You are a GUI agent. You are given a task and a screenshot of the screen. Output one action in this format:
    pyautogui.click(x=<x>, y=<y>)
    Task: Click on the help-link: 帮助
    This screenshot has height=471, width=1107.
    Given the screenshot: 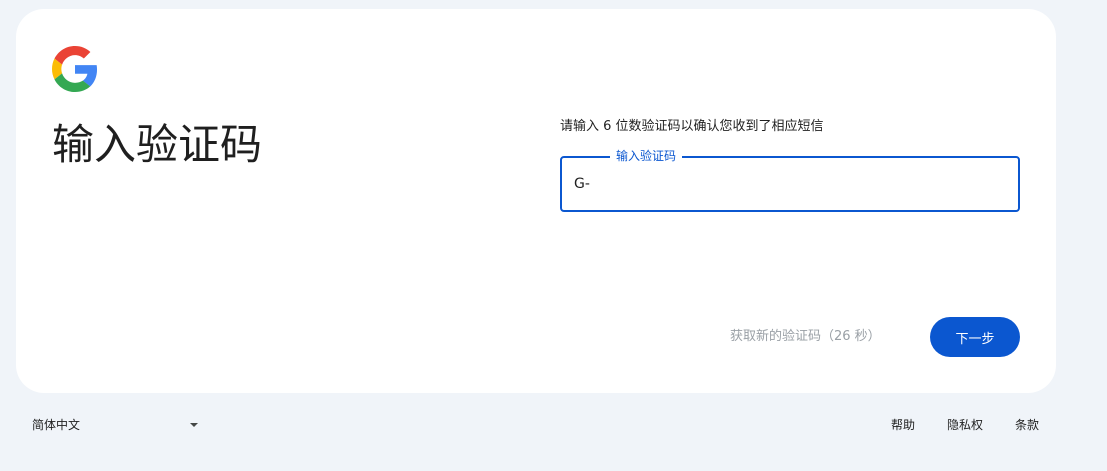 What is the action you would take?
    pyautogui.click(x=903, y=425)
    